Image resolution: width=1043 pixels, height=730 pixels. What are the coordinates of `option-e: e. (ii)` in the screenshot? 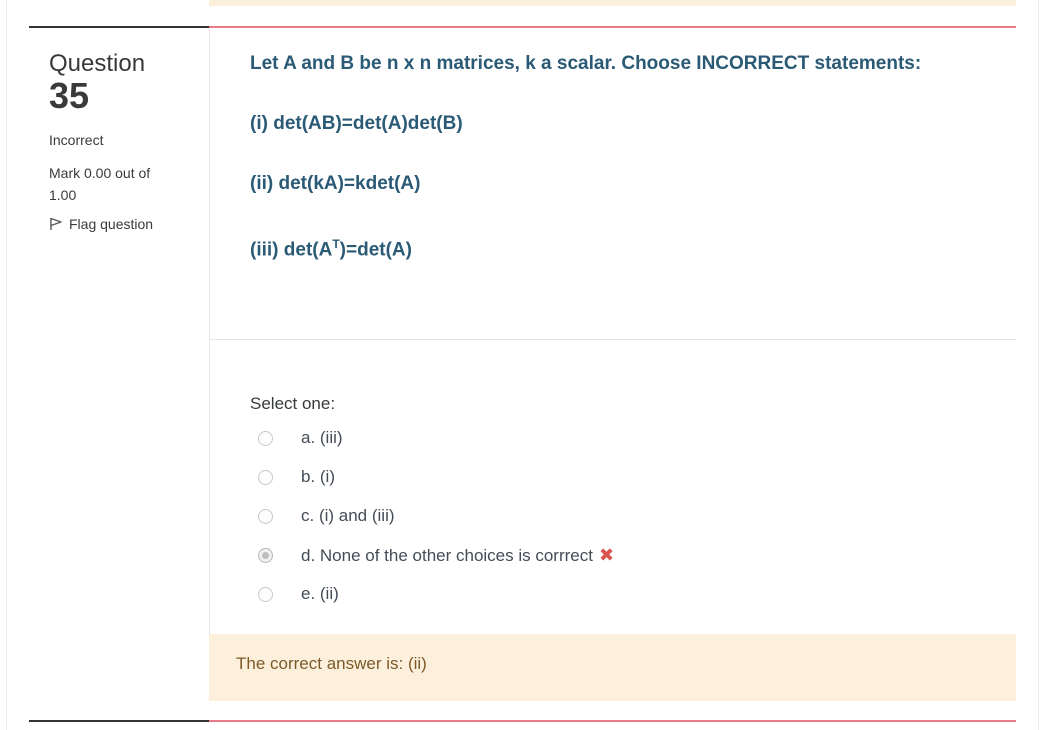 It's located at (620, 597).